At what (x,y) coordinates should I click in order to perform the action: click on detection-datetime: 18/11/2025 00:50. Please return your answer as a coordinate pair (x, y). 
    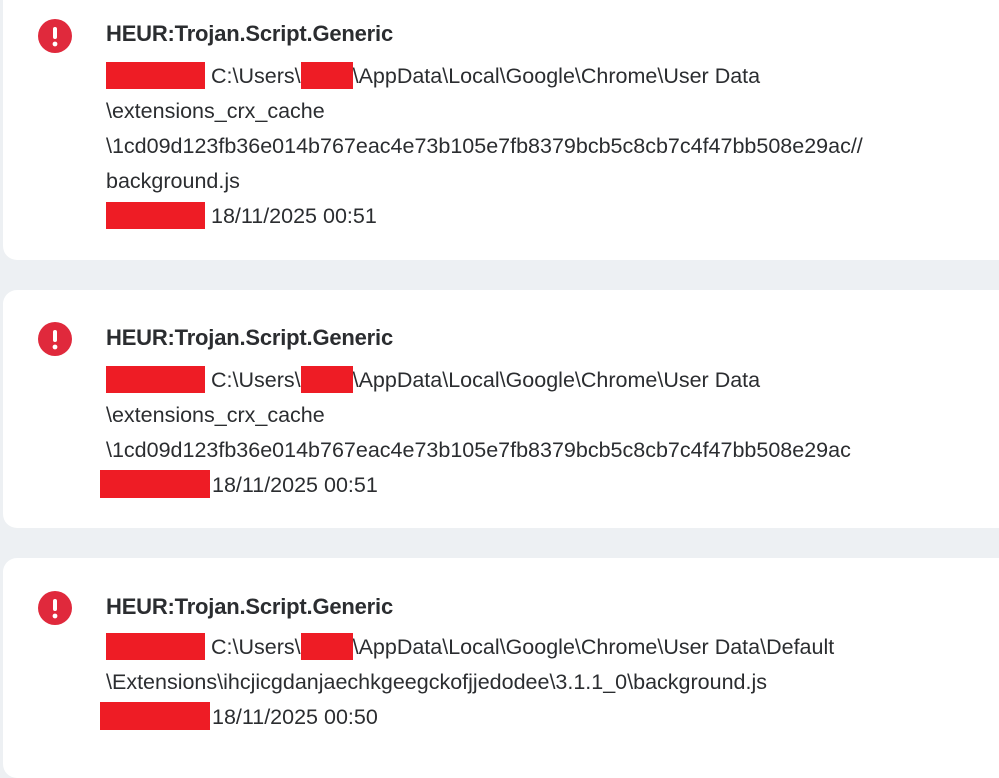
    Looking at the image, I should click on (295, 717).